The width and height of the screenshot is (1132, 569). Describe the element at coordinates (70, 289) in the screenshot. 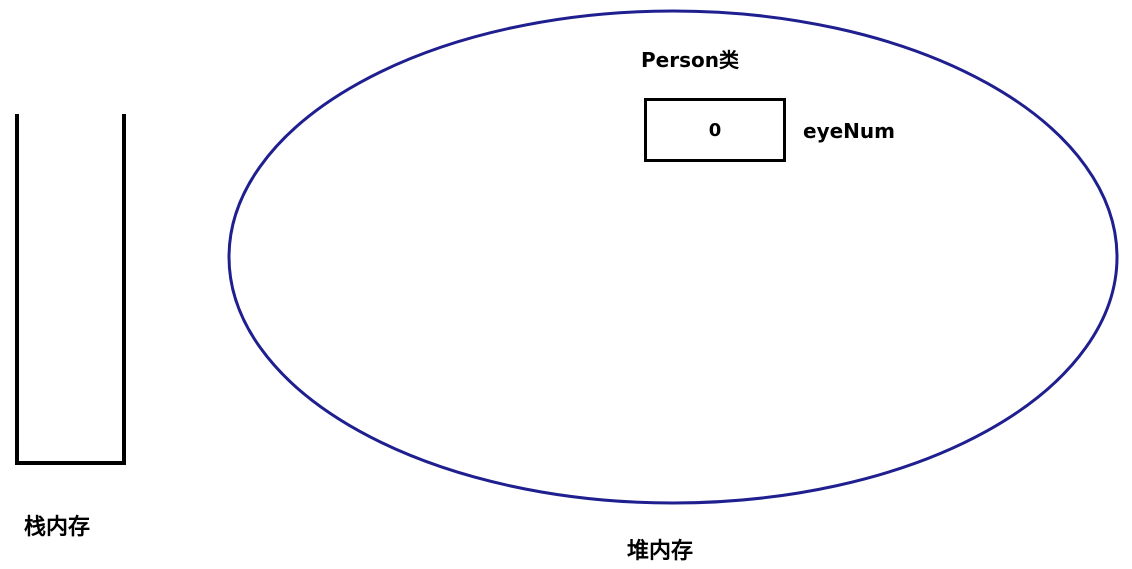

I see `stack-memory-shape` at that location.